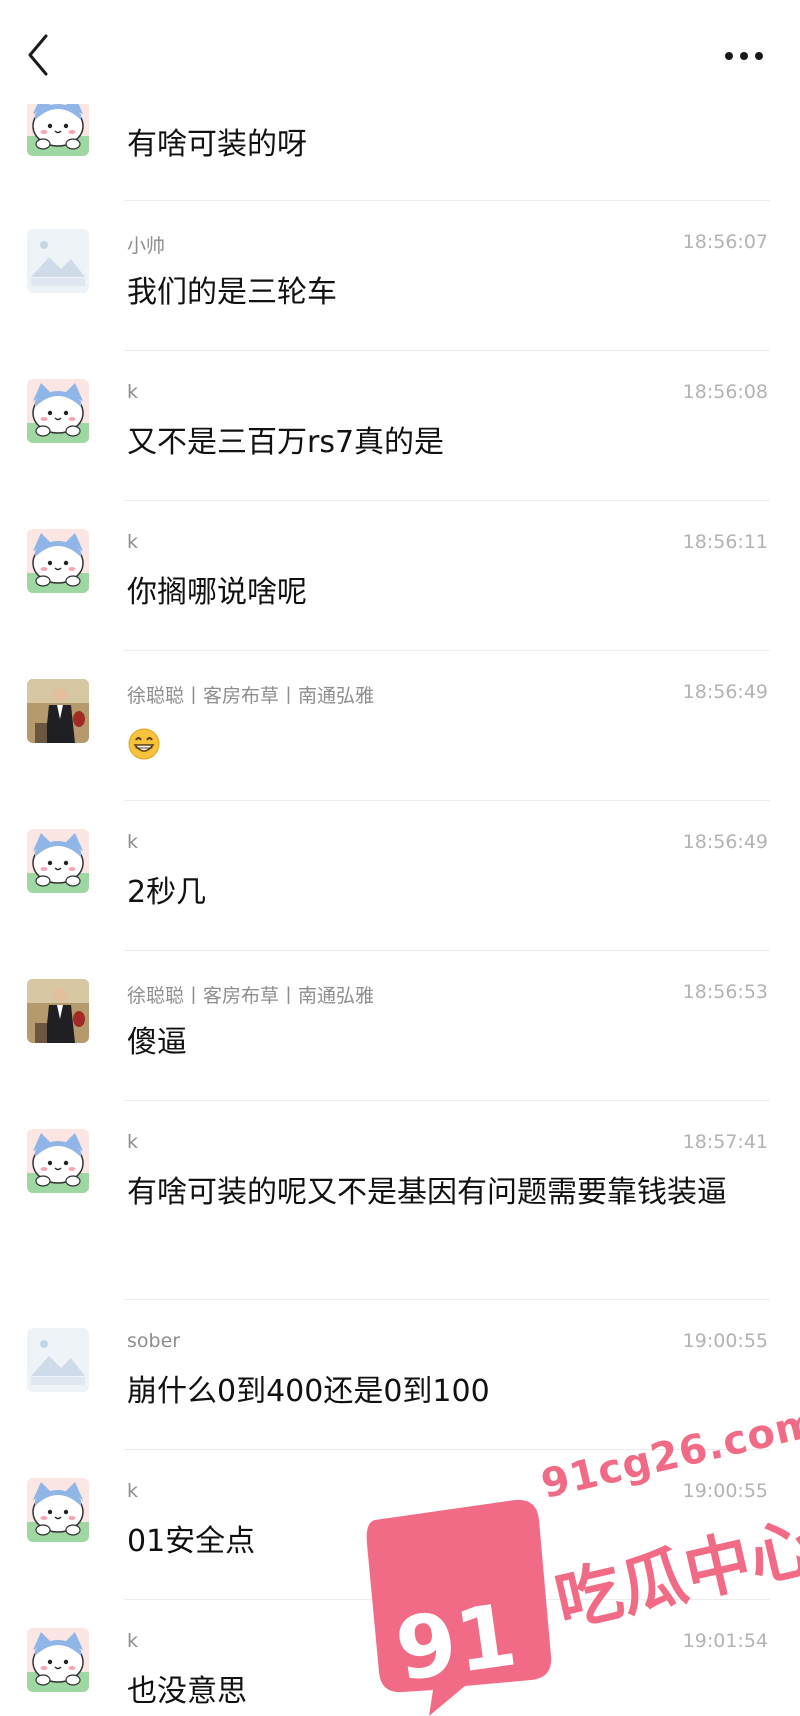  I want to click on message-item: k 18:56:11 你搁哪说啥呢, so click(400, 576).